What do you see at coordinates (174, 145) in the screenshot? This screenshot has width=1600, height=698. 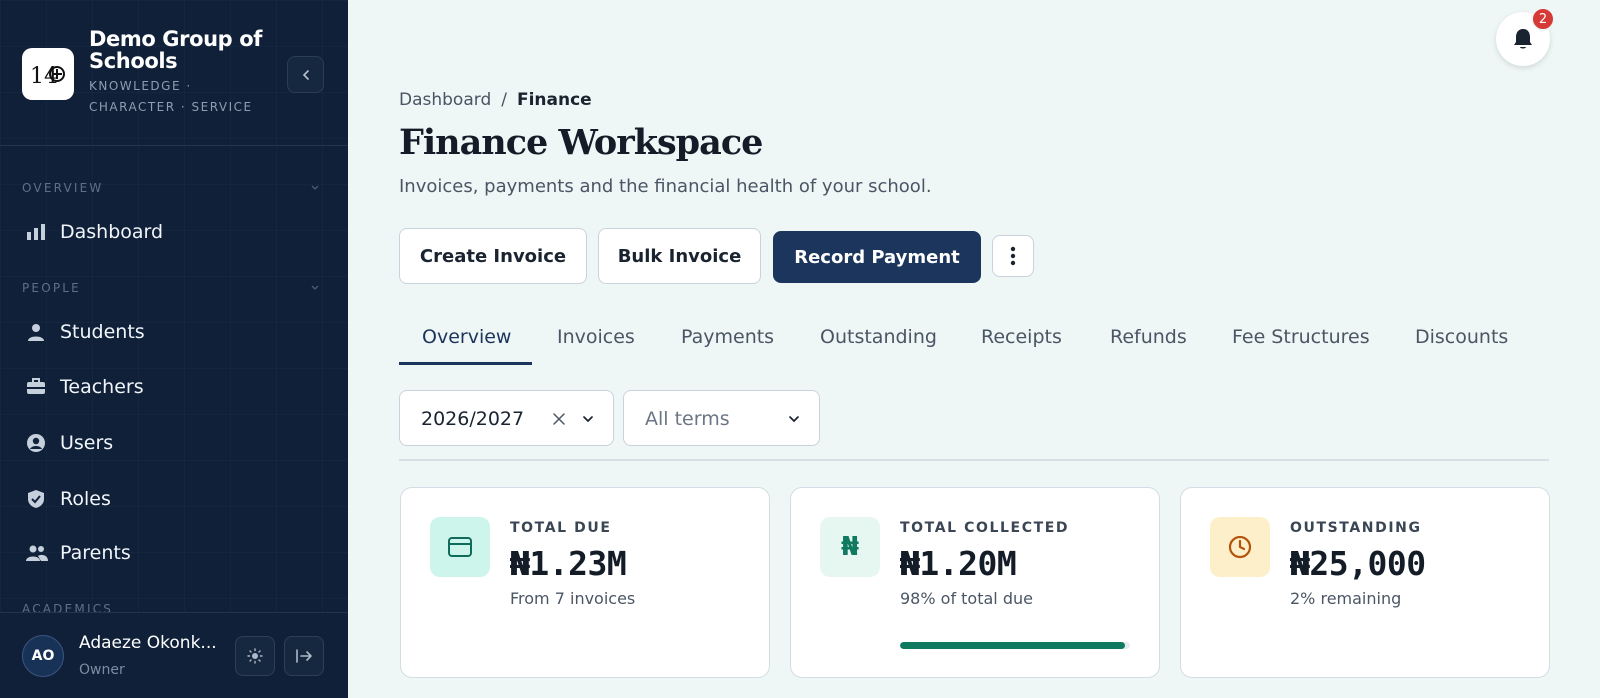 I see `sidebar-divider` at bounding box center [174, 145].